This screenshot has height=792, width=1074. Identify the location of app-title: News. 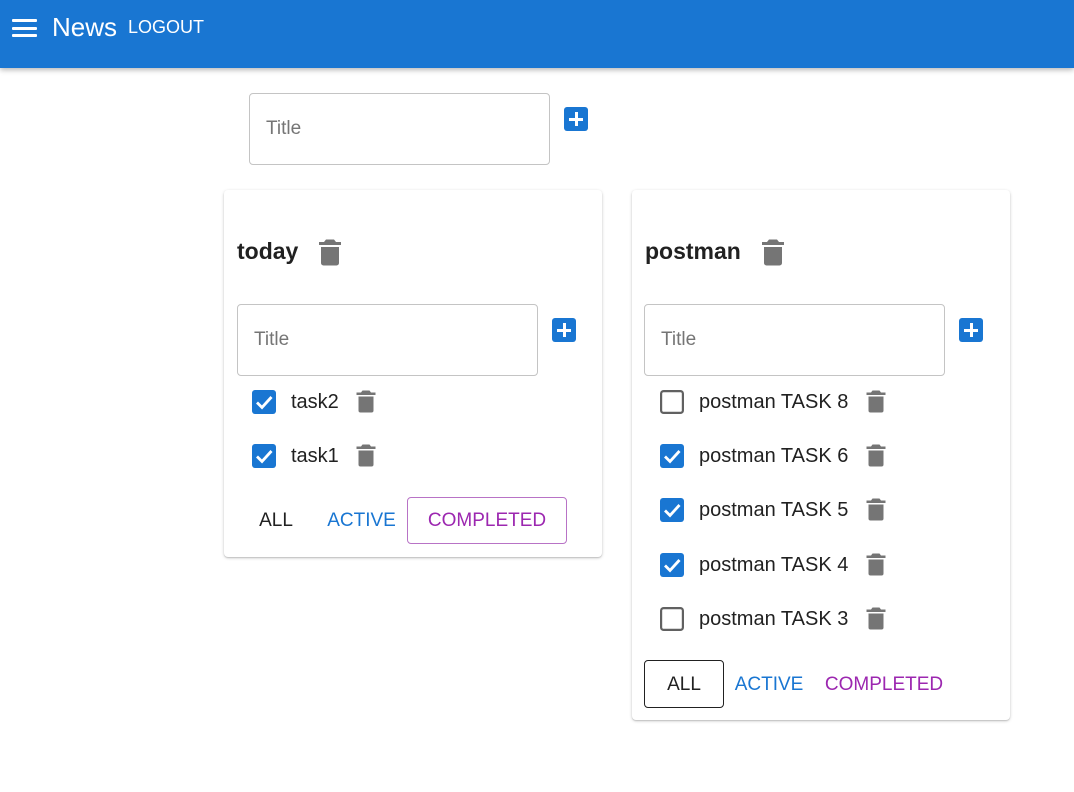
(85, 27).